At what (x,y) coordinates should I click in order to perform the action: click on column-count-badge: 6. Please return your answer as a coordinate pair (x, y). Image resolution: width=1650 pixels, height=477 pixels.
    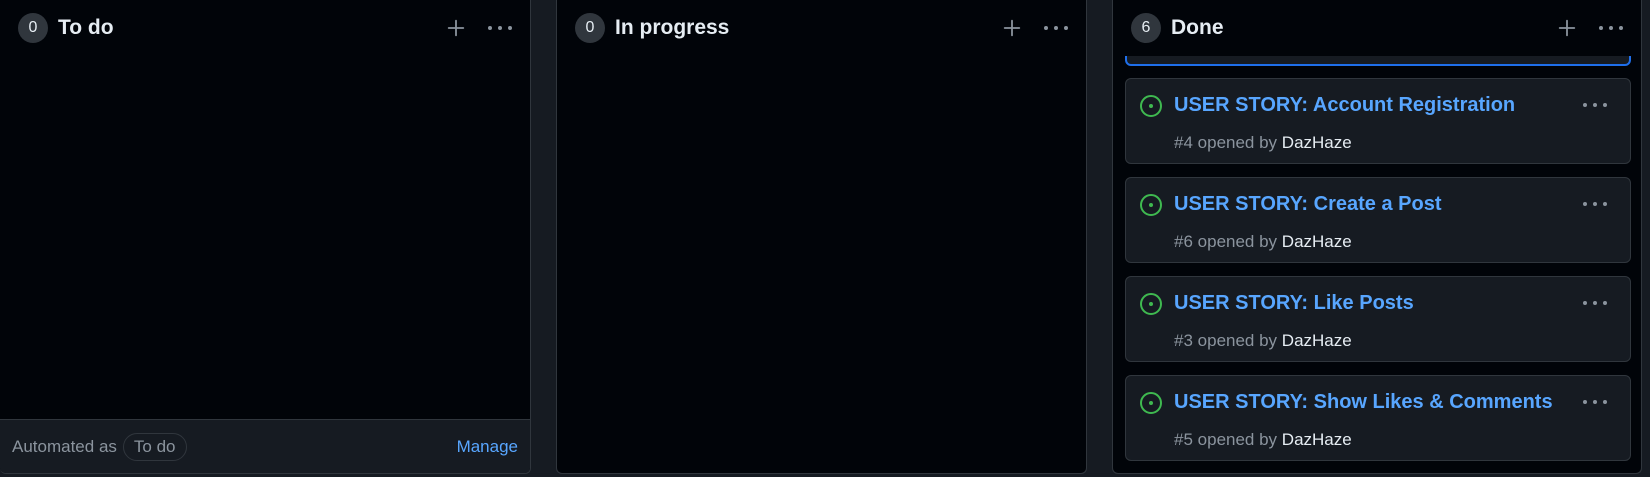
    Looking at the image, I should click on (1146, 28).